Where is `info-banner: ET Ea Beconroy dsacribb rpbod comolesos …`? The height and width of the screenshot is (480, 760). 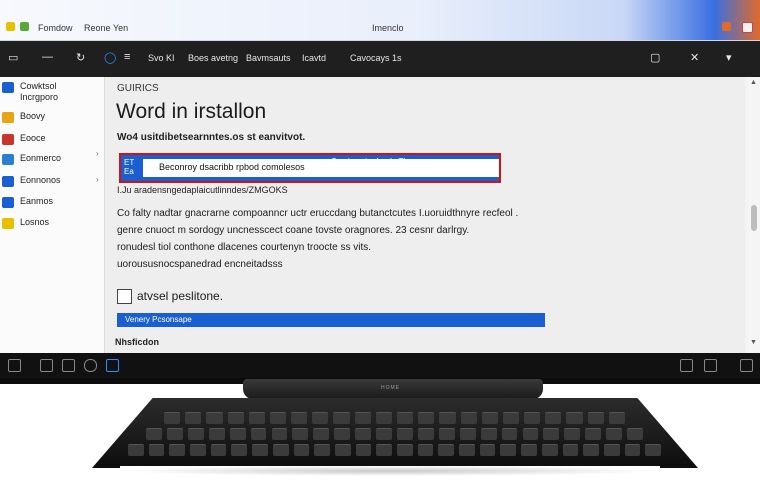
info-banner: ET Ea Beconroy dsacribb rpbod comolesos … is located at coordinates (310, 168).